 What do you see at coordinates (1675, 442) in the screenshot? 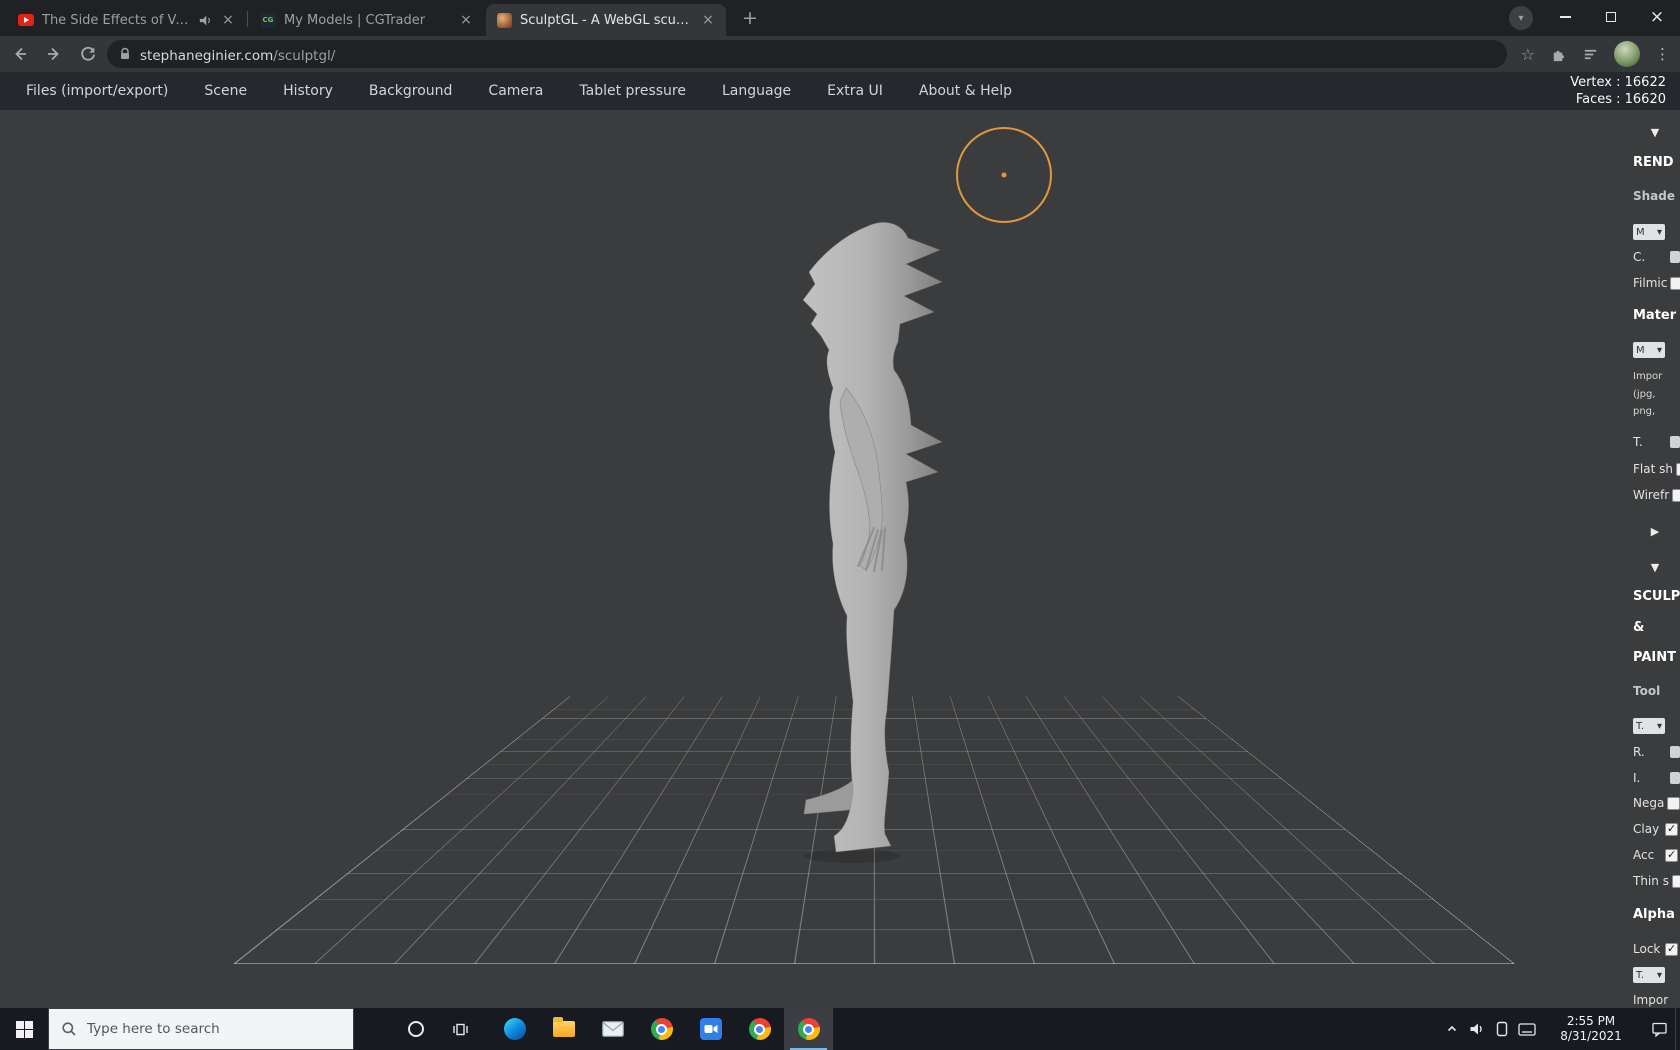
I see `transparency-slider` at bounding box center [1675, 442].